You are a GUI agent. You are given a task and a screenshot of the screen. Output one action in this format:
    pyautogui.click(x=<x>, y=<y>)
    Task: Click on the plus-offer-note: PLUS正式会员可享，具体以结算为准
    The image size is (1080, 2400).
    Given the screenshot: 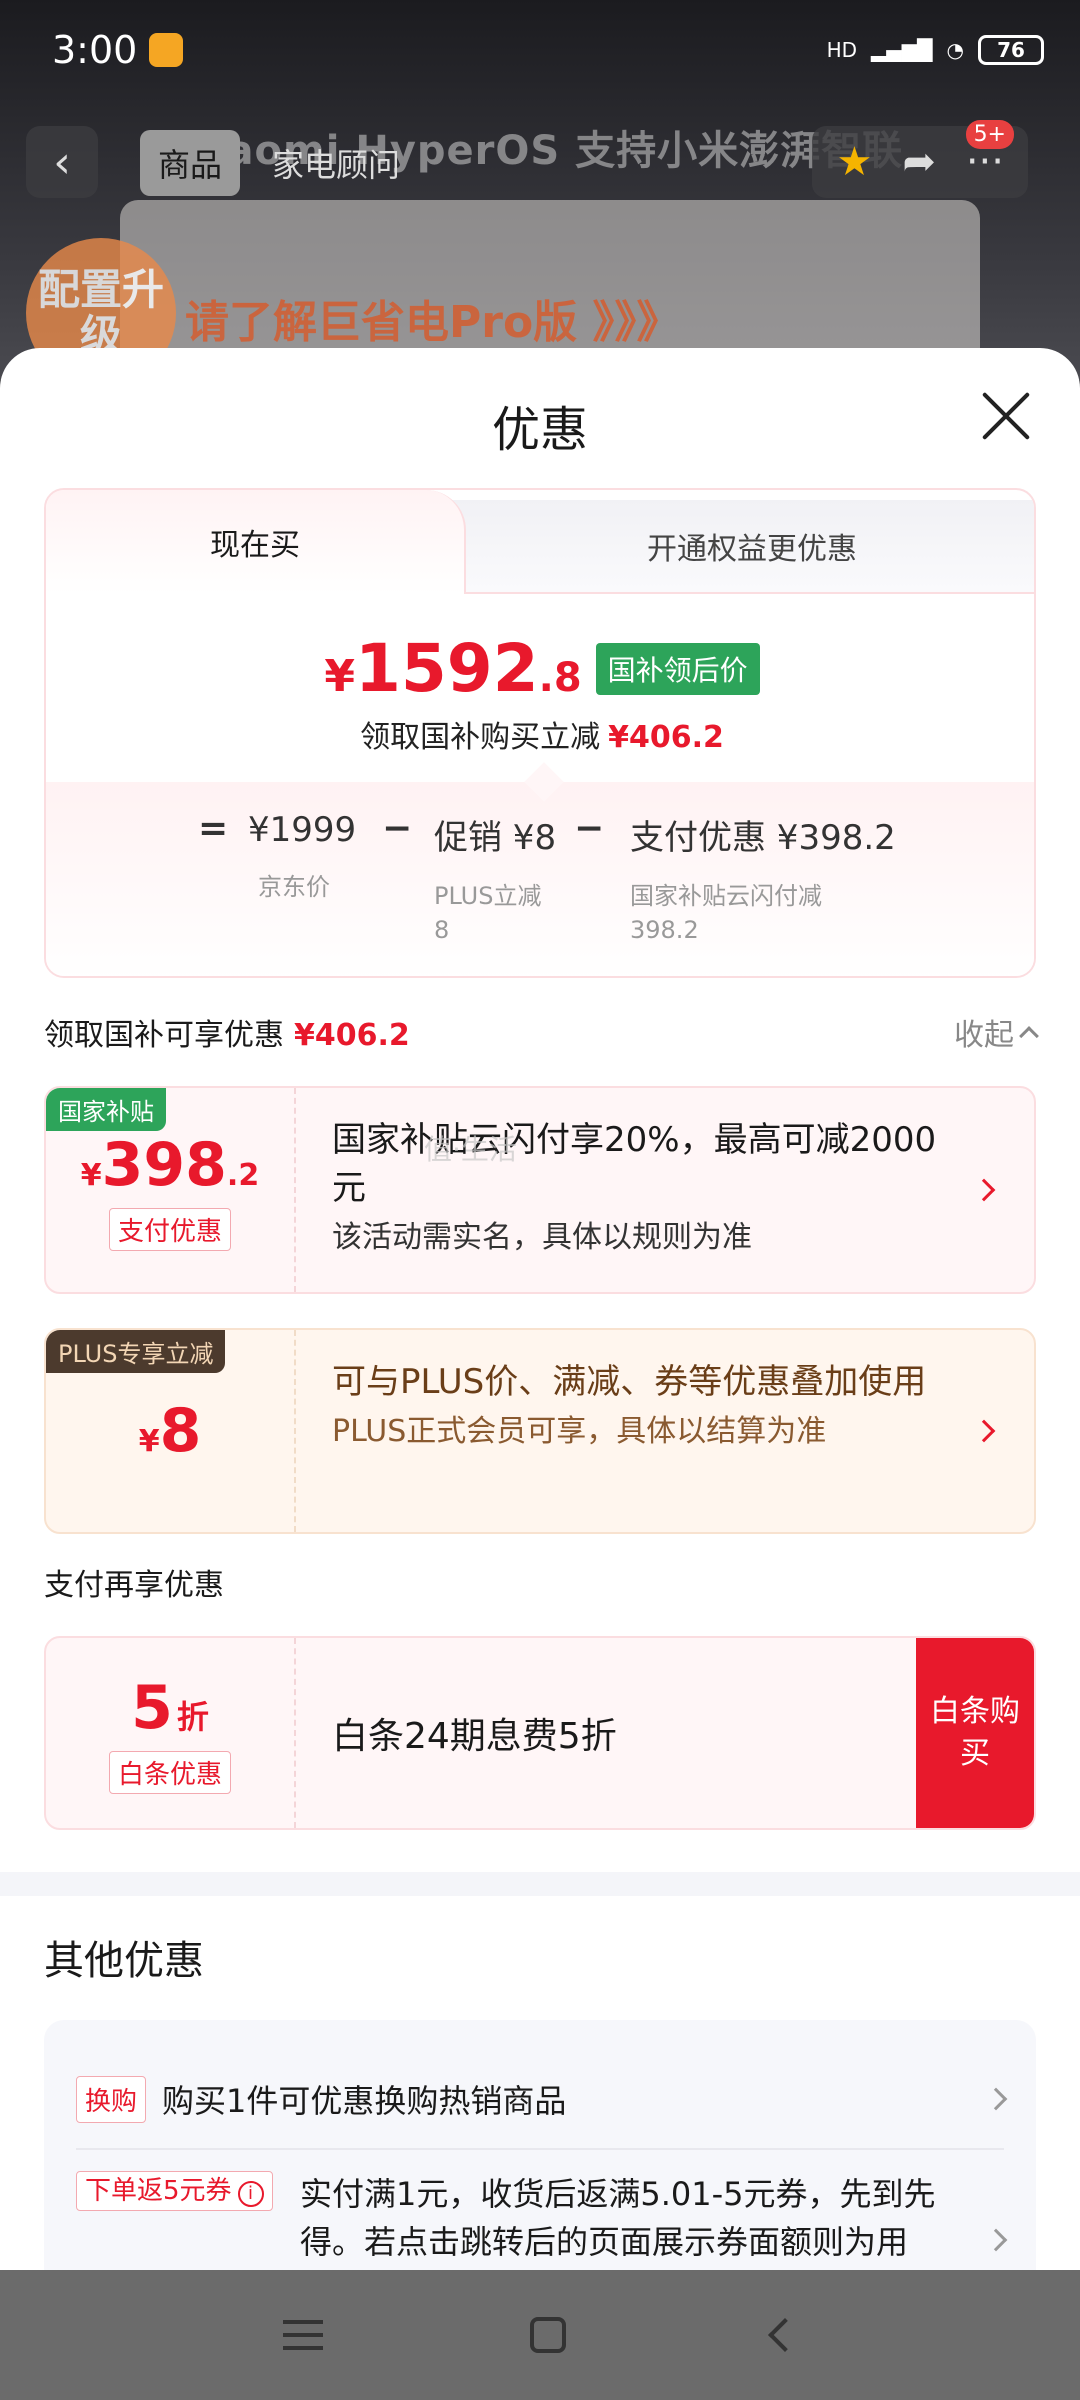 What is the action you would take?
    pyautogui.click(x=579, y=1431)
    